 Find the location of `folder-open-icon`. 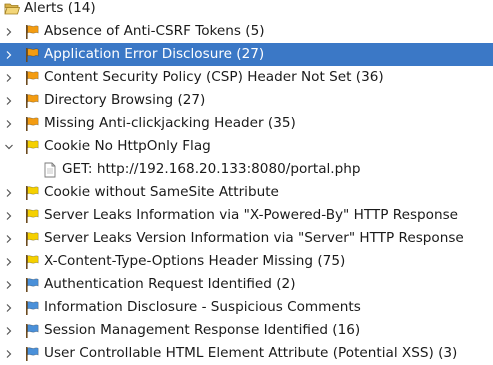

folder-open-icon is located at coordinates (12, 9).